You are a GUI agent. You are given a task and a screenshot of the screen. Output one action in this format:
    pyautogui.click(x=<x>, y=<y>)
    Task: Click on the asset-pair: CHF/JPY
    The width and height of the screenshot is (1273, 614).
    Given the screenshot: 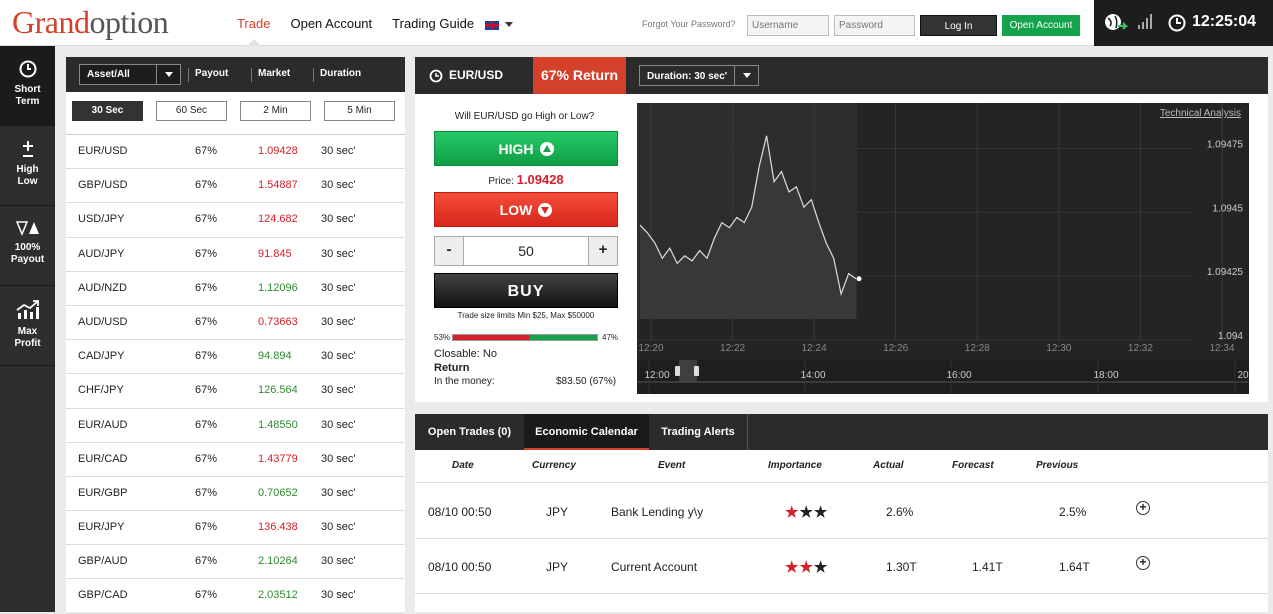 What is the action you would take?
    pyautogui.click(x=101, y=390)
    